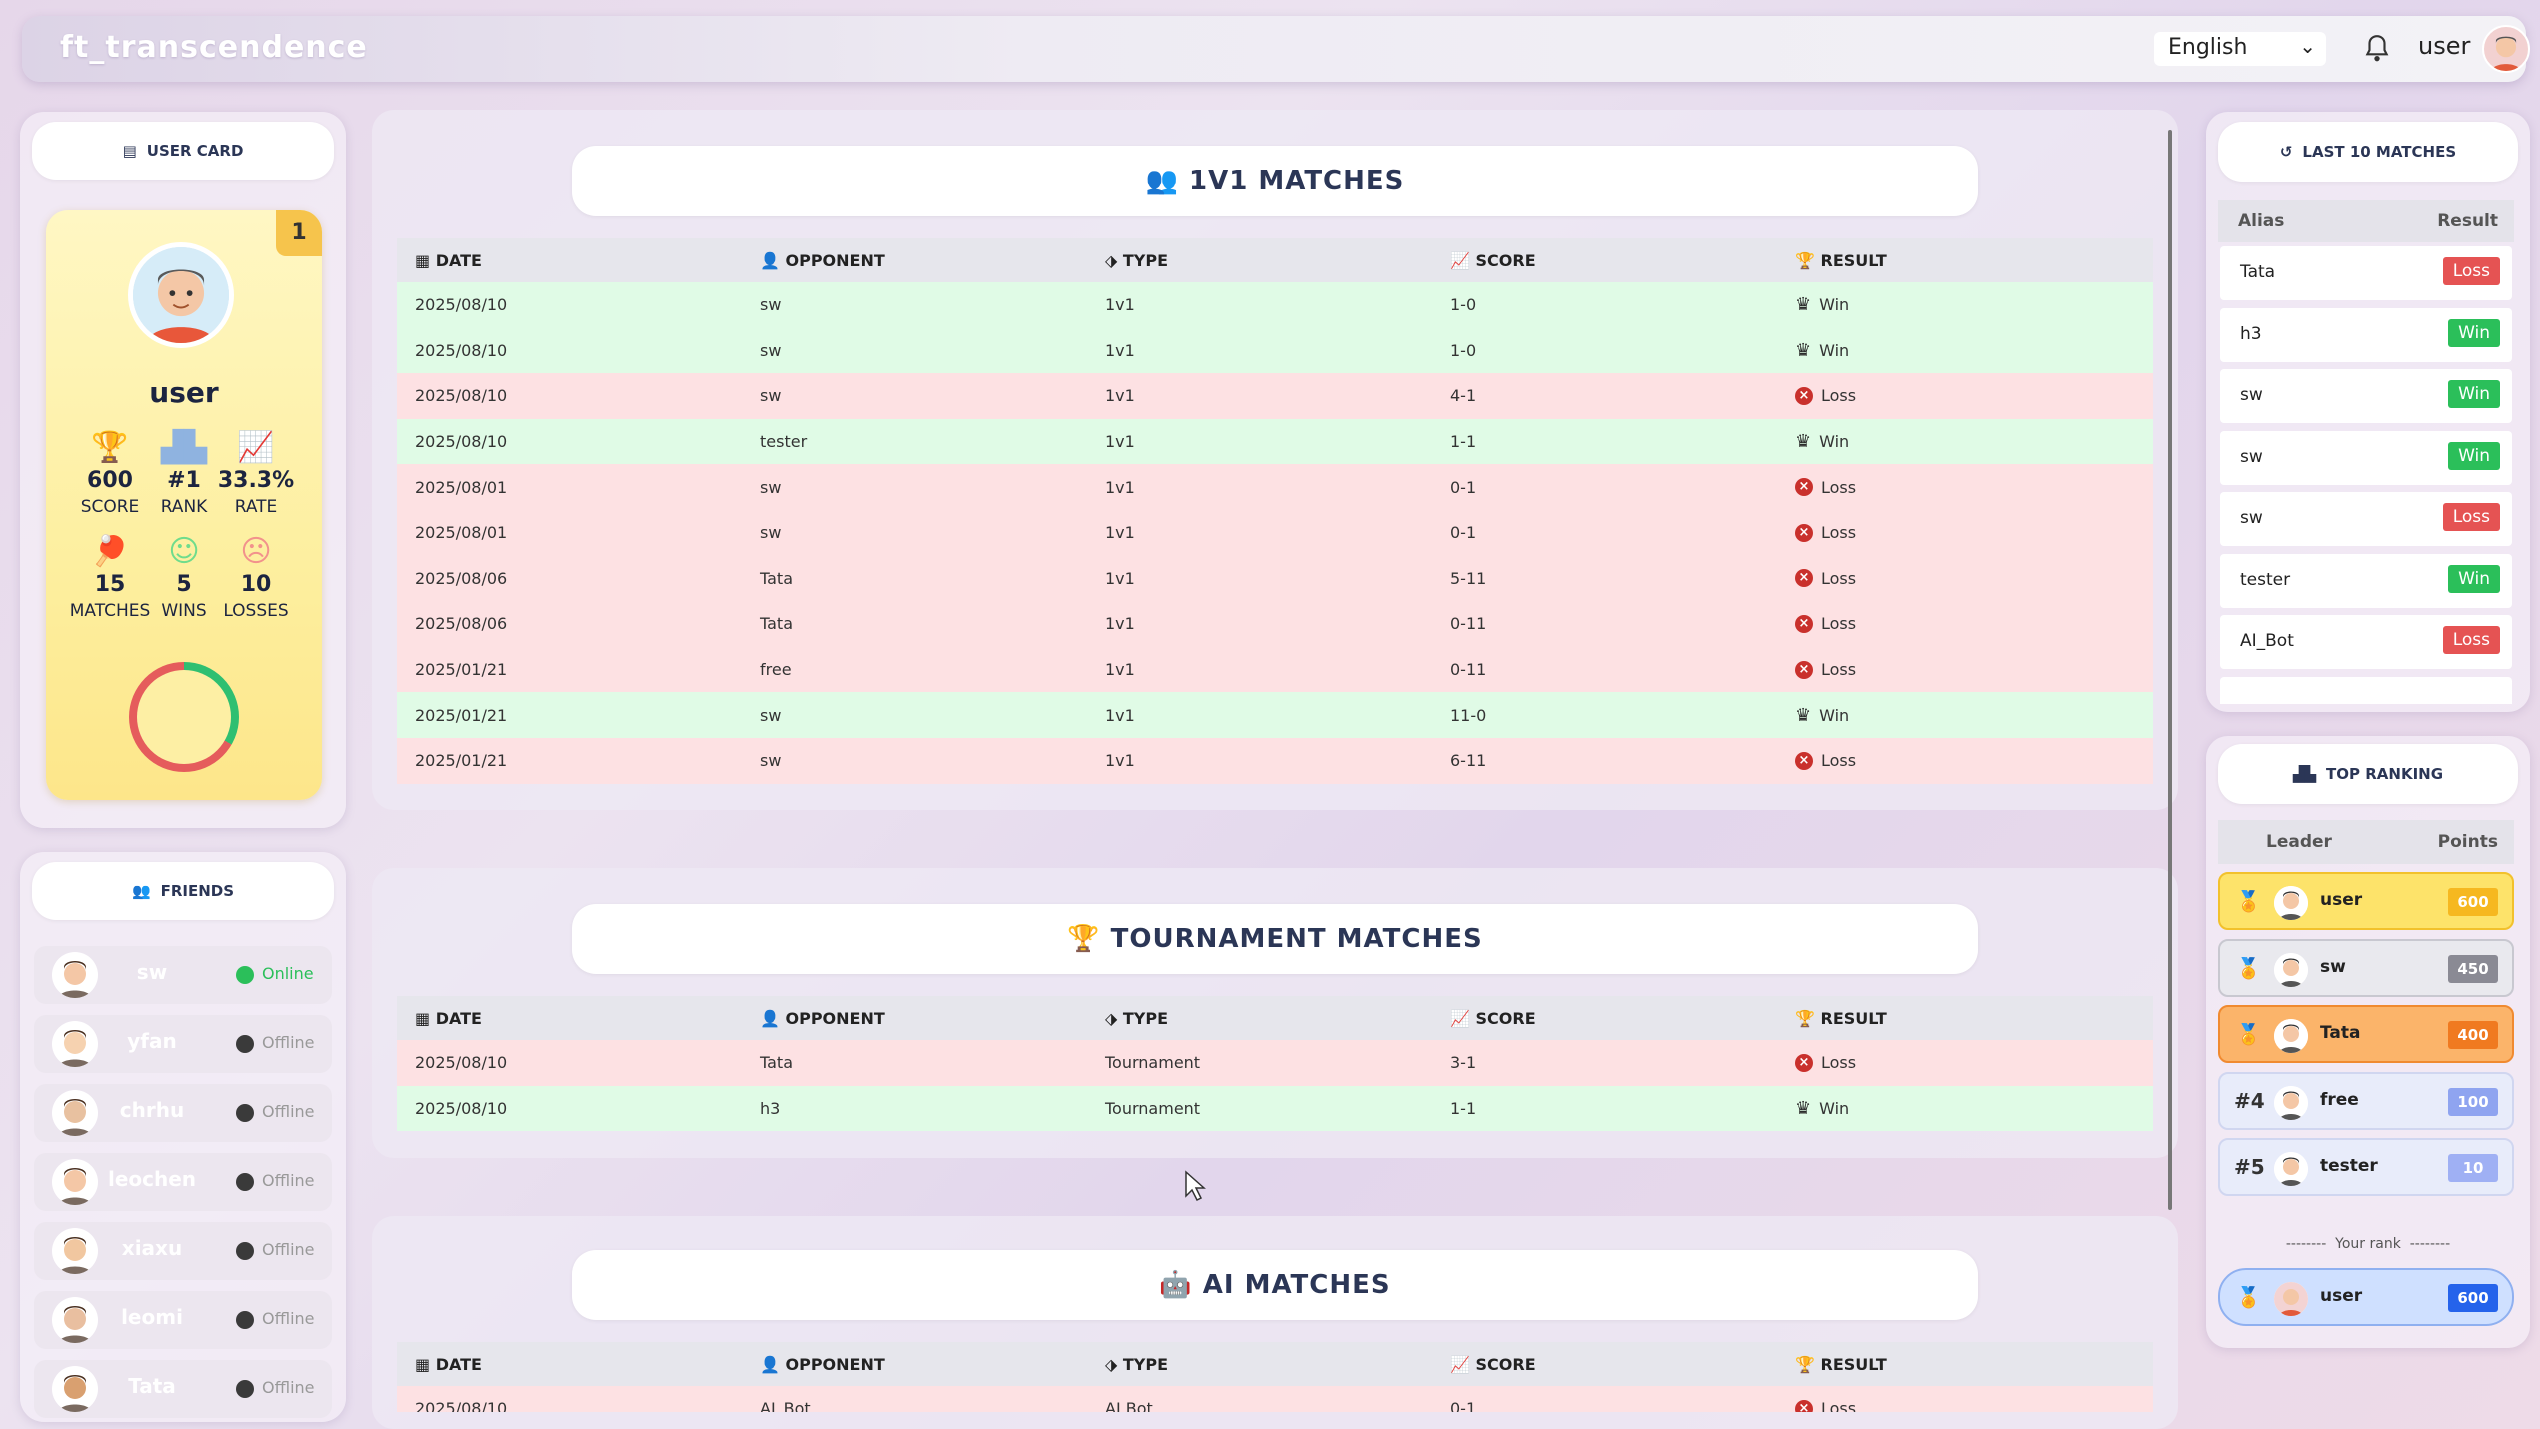 The height and width of the screenshot is (1429, 2540). What do you see at coordinates (2366, 967) in the screenshot?
I see `ranking-row: 🏅 sw 450` at bounding box center [2366, 967].